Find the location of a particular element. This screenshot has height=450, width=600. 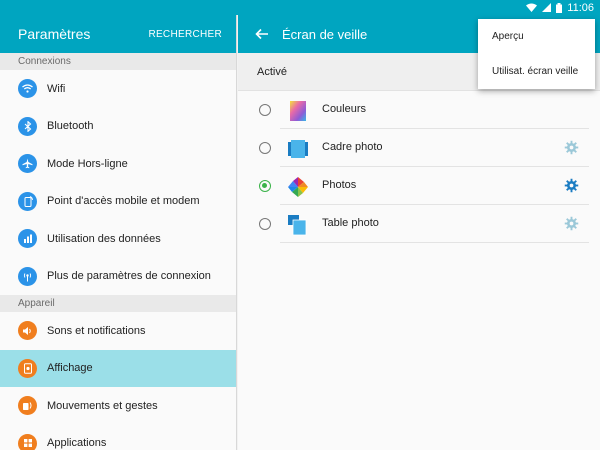

active-label: Activé is located at coordinates (272, 71).